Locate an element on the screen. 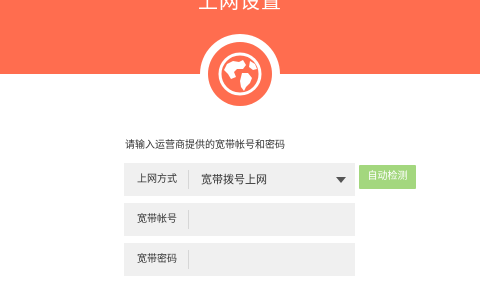  password-row: 宽带密码 is located at coordinates (239, 259).